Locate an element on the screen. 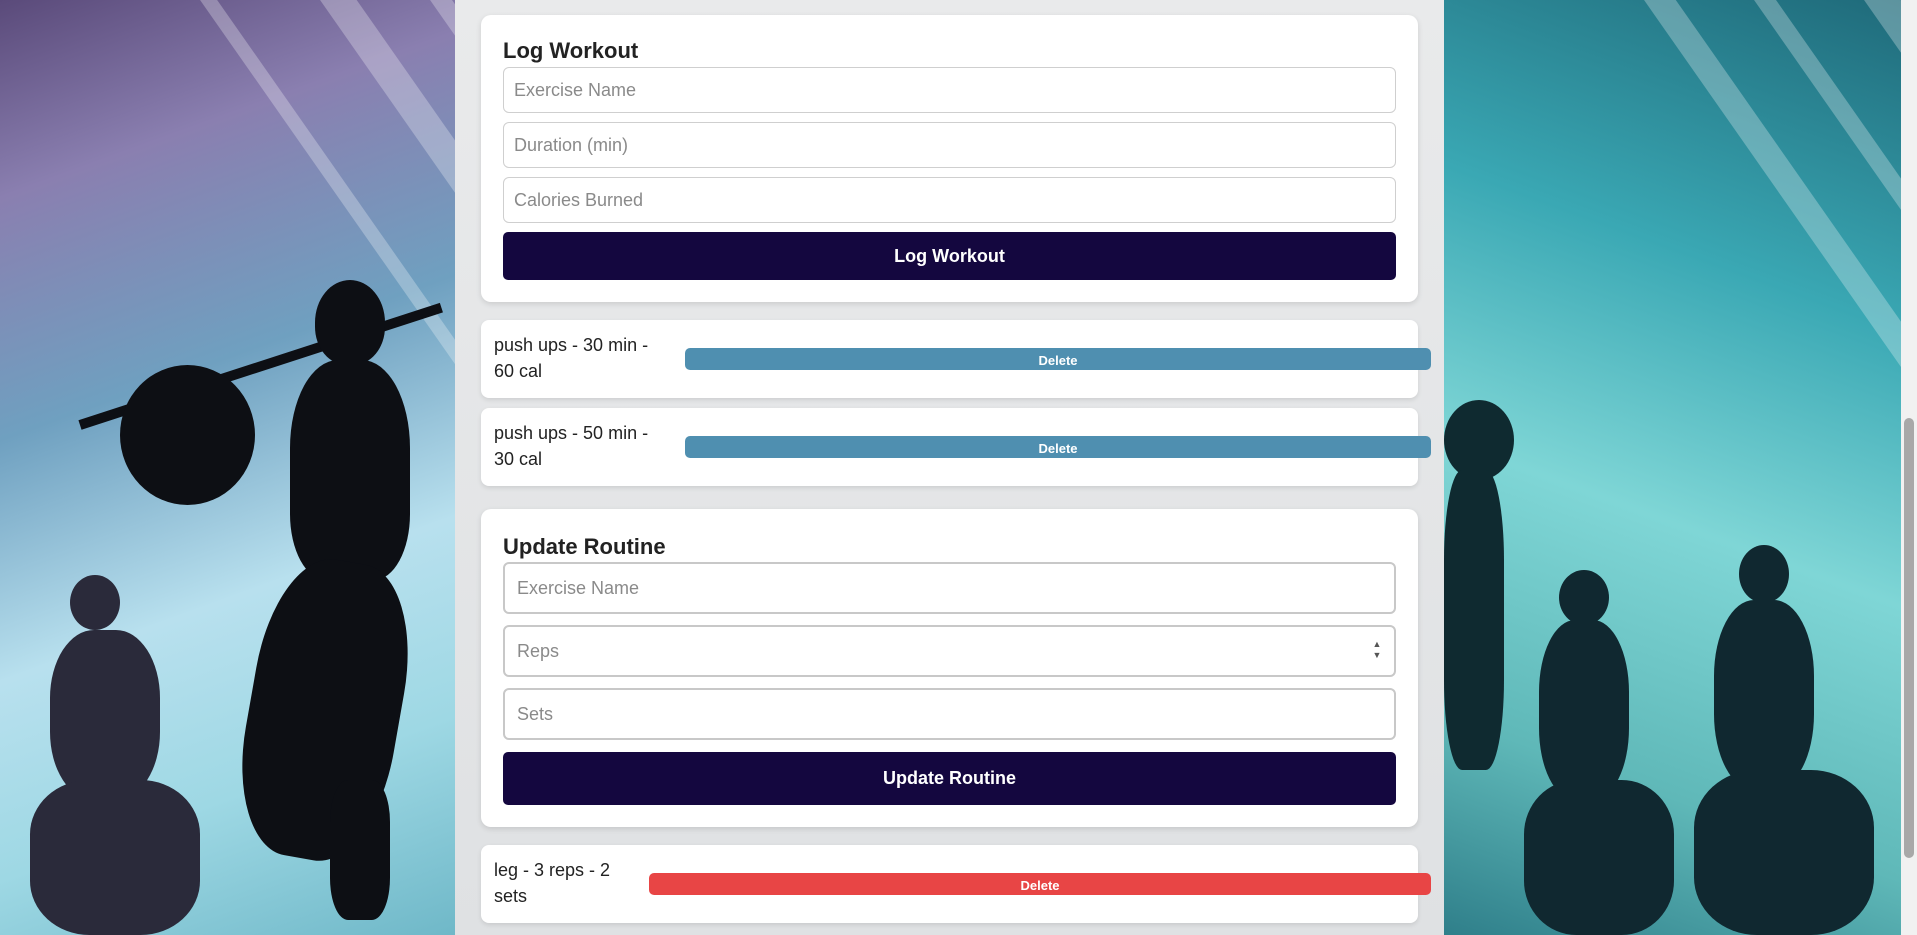 Image resolution: width=1917 pixels, height=935 pixels. sets-input is located at coordinates (949, 714).